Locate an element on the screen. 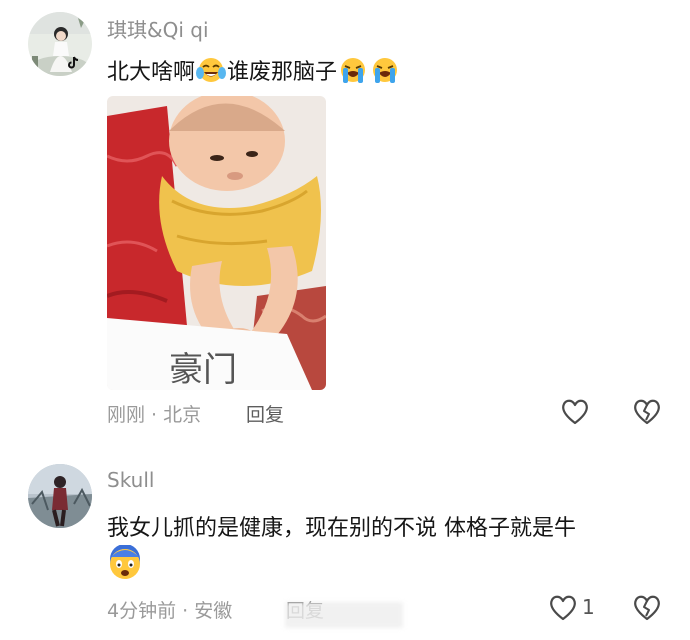  tiktok-icon is located at coordinates (73, 62).